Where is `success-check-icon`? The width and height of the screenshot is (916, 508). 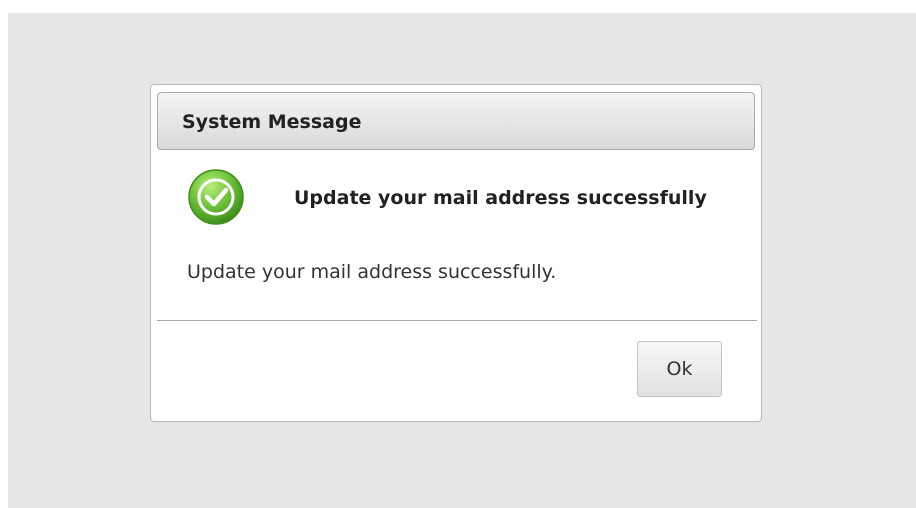
success-check-icon is located at coordinates (216, 197).